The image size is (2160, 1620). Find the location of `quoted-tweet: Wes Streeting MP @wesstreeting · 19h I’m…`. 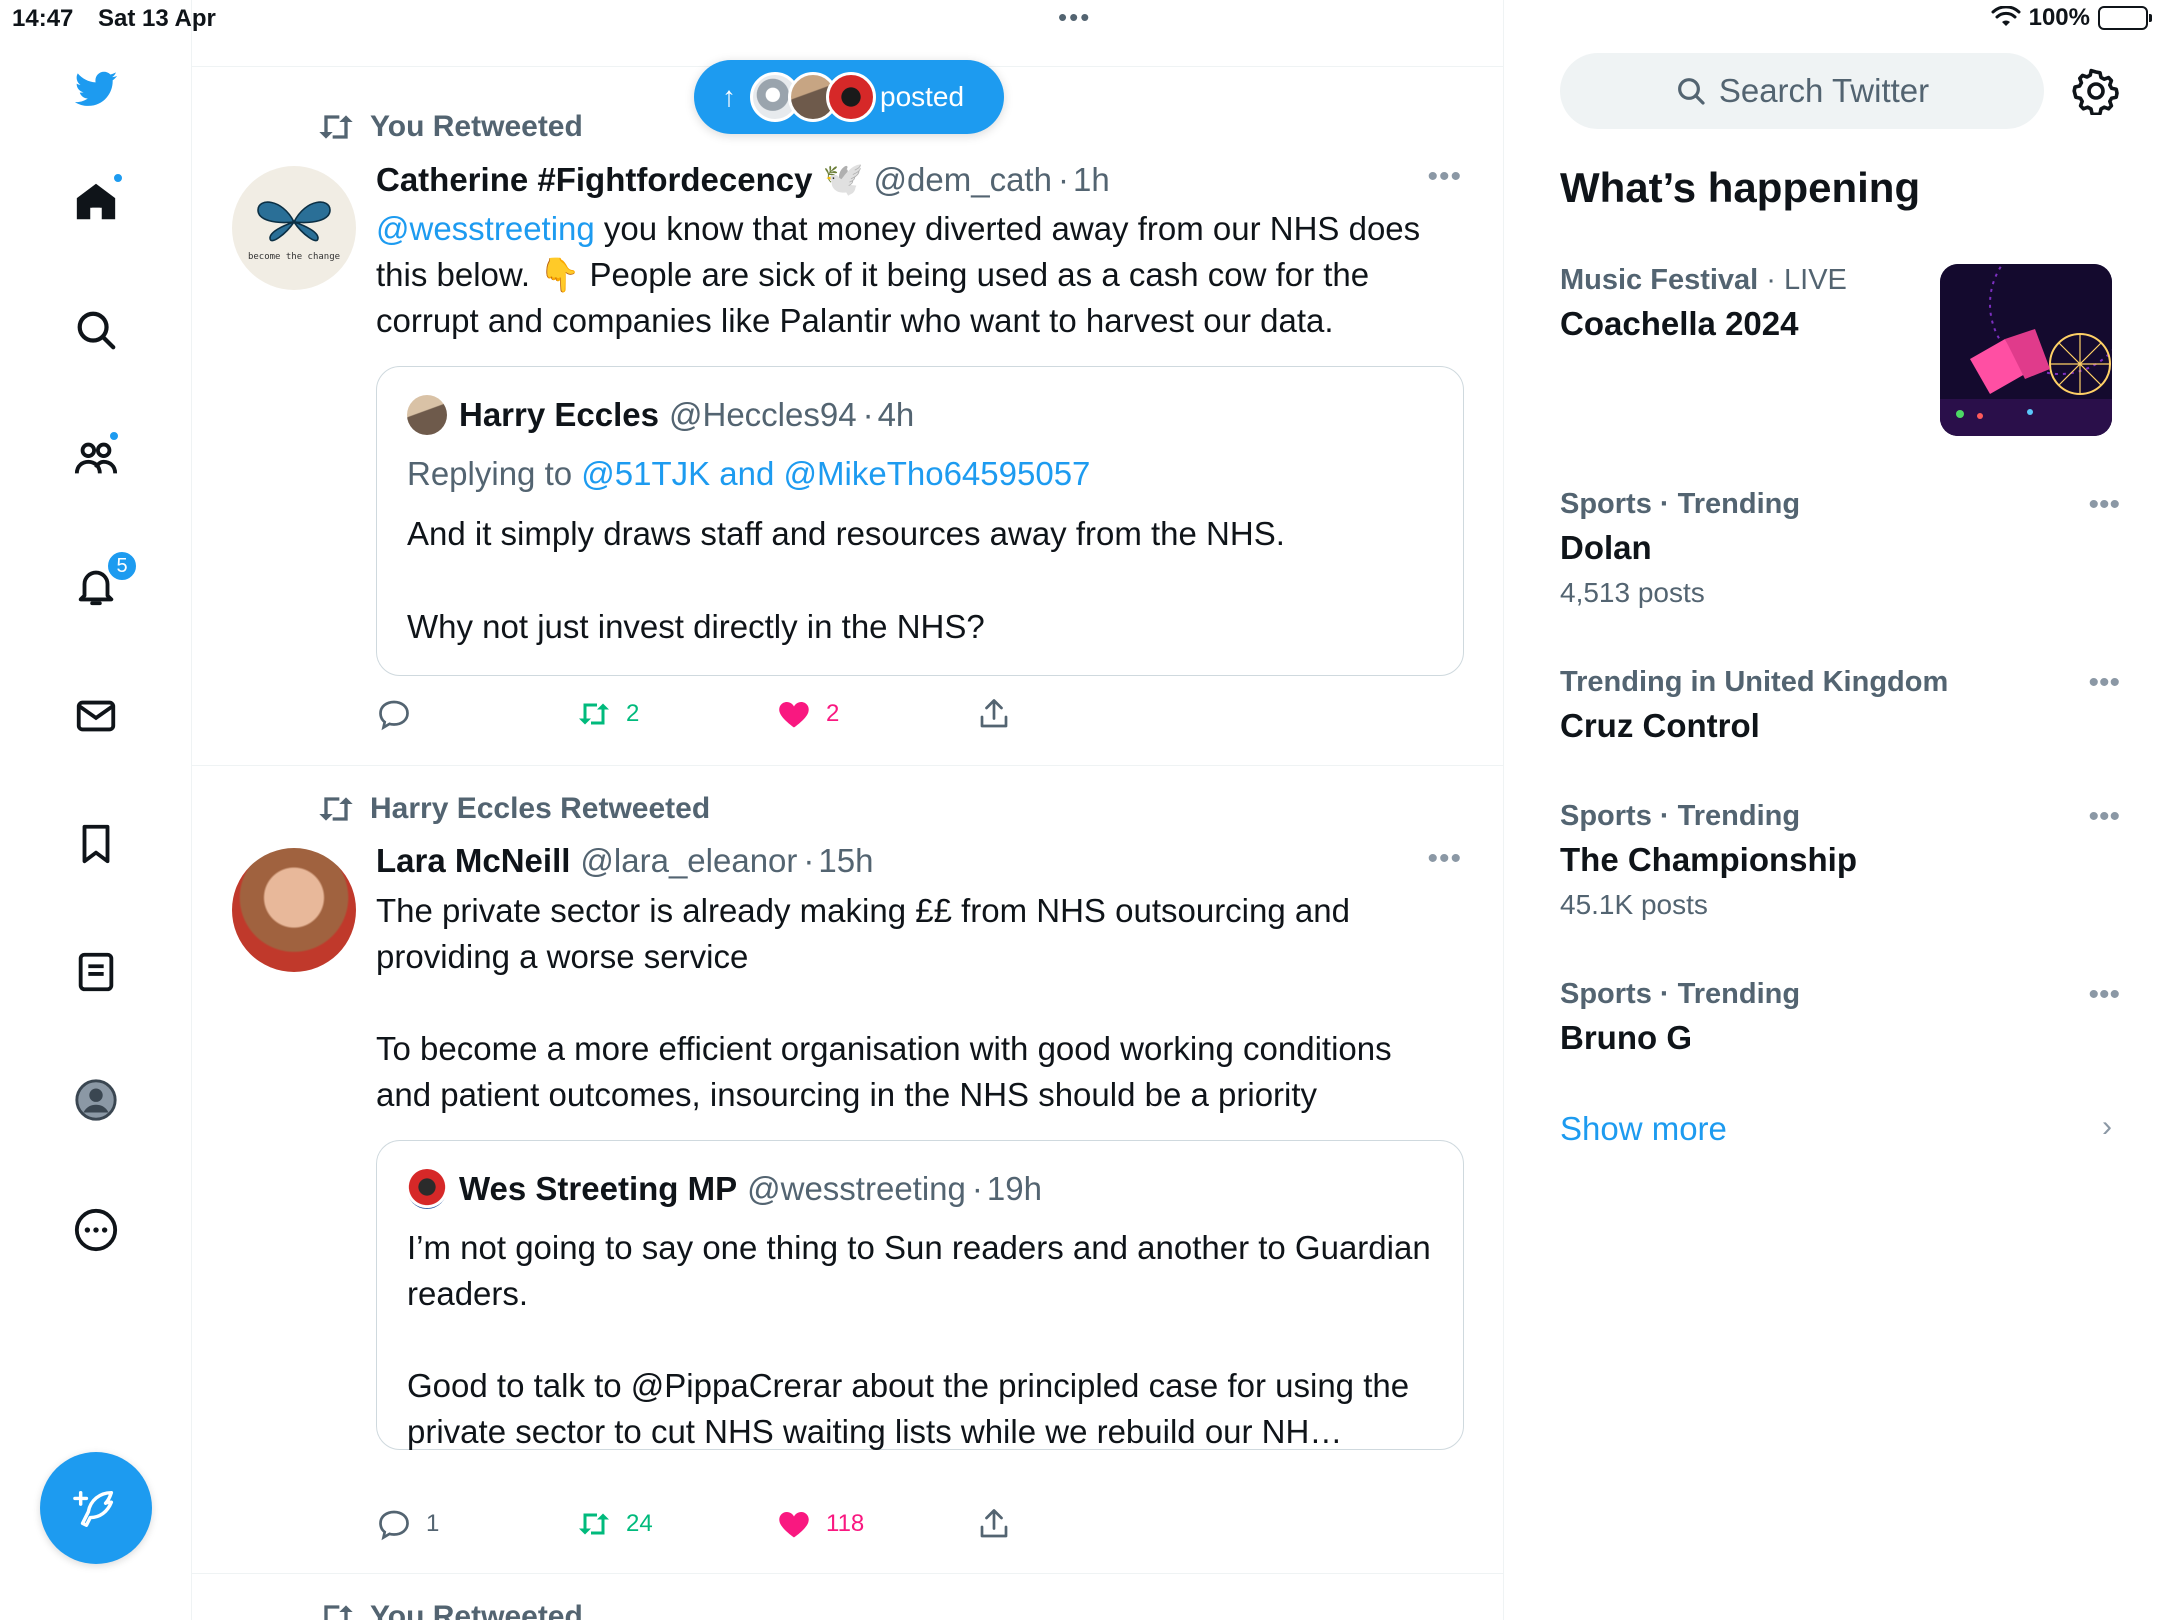

quoted-tweet: Wes Streeting MP @wesstreeting · 19h I’m… is located at coordinates (920, 1295).